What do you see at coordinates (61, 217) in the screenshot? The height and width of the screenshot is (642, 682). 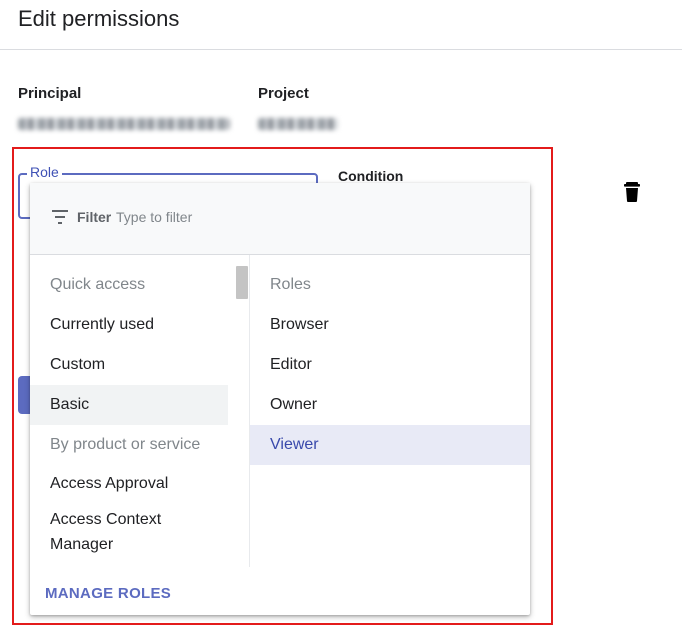 I see `filter-icon` at bounding box center [61, 217].